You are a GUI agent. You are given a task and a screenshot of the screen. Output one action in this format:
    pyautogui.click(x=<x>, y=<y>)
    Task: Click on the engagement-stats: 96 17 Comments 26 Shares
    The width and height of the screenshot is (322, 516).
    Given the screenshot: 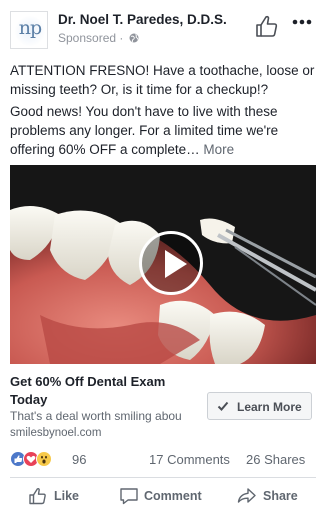 What is the action you would take?
    pyautogui.click(x=163, y=459)
    